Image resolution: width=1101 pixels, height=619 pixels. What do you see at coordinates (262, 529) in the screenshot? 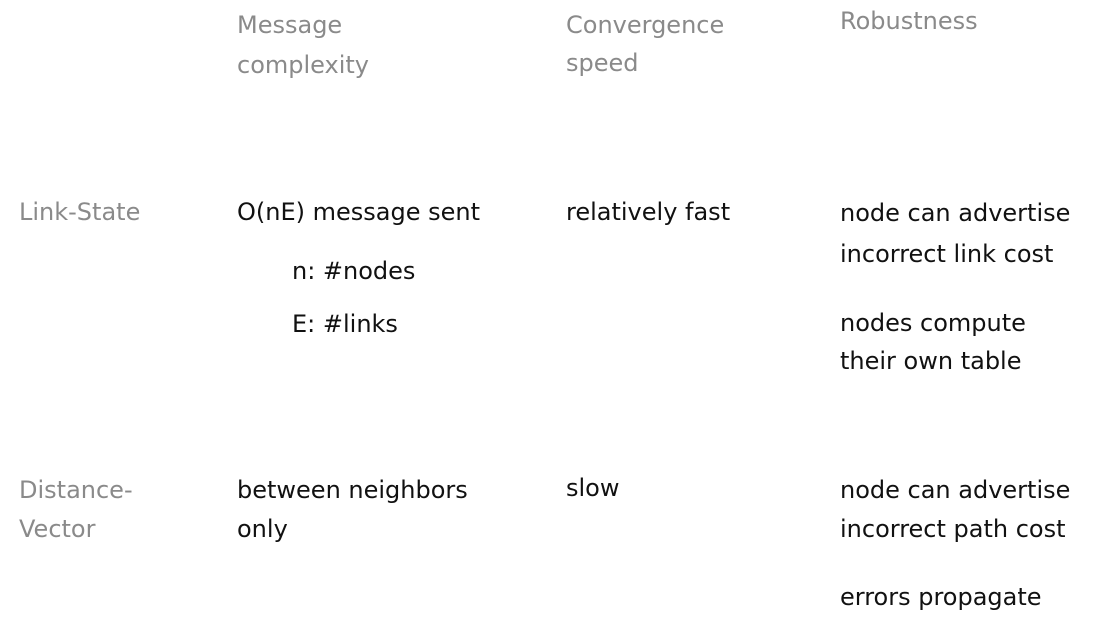
I see `distance-vector-message-complexity-line2: only` at bounding box center [262, 529].